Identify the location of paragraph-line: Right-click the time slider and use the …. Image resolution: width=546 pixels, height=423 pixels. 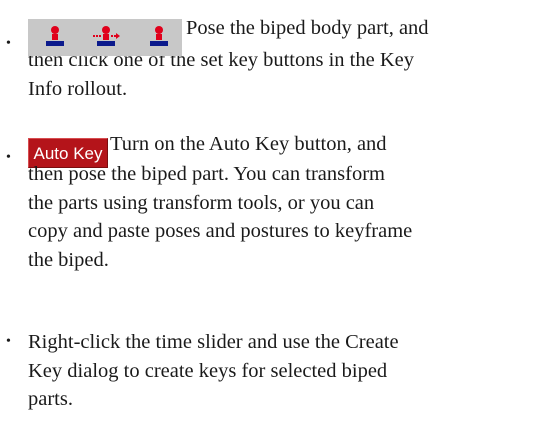
(213, 342).